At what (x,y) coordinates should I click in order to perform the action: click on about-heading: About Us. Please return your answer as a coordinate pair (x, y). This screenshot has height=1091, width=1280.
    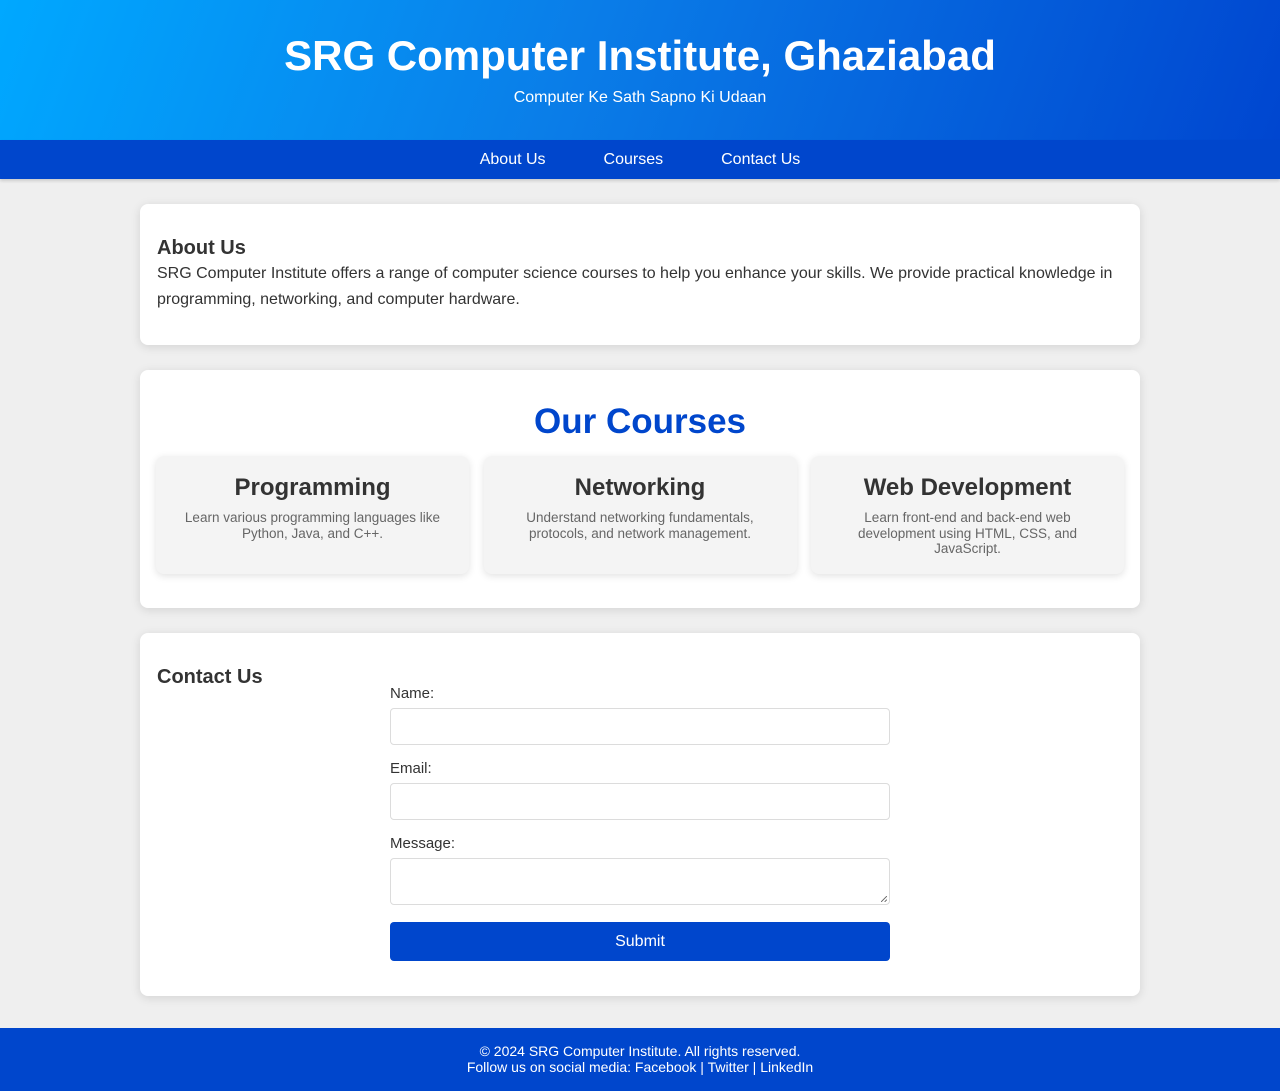
    Looking at the image, I should click on (201, 248).